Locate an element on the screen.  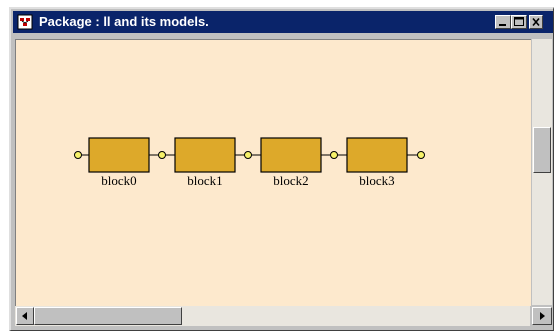
close-button is located at coordinates (536, 22).